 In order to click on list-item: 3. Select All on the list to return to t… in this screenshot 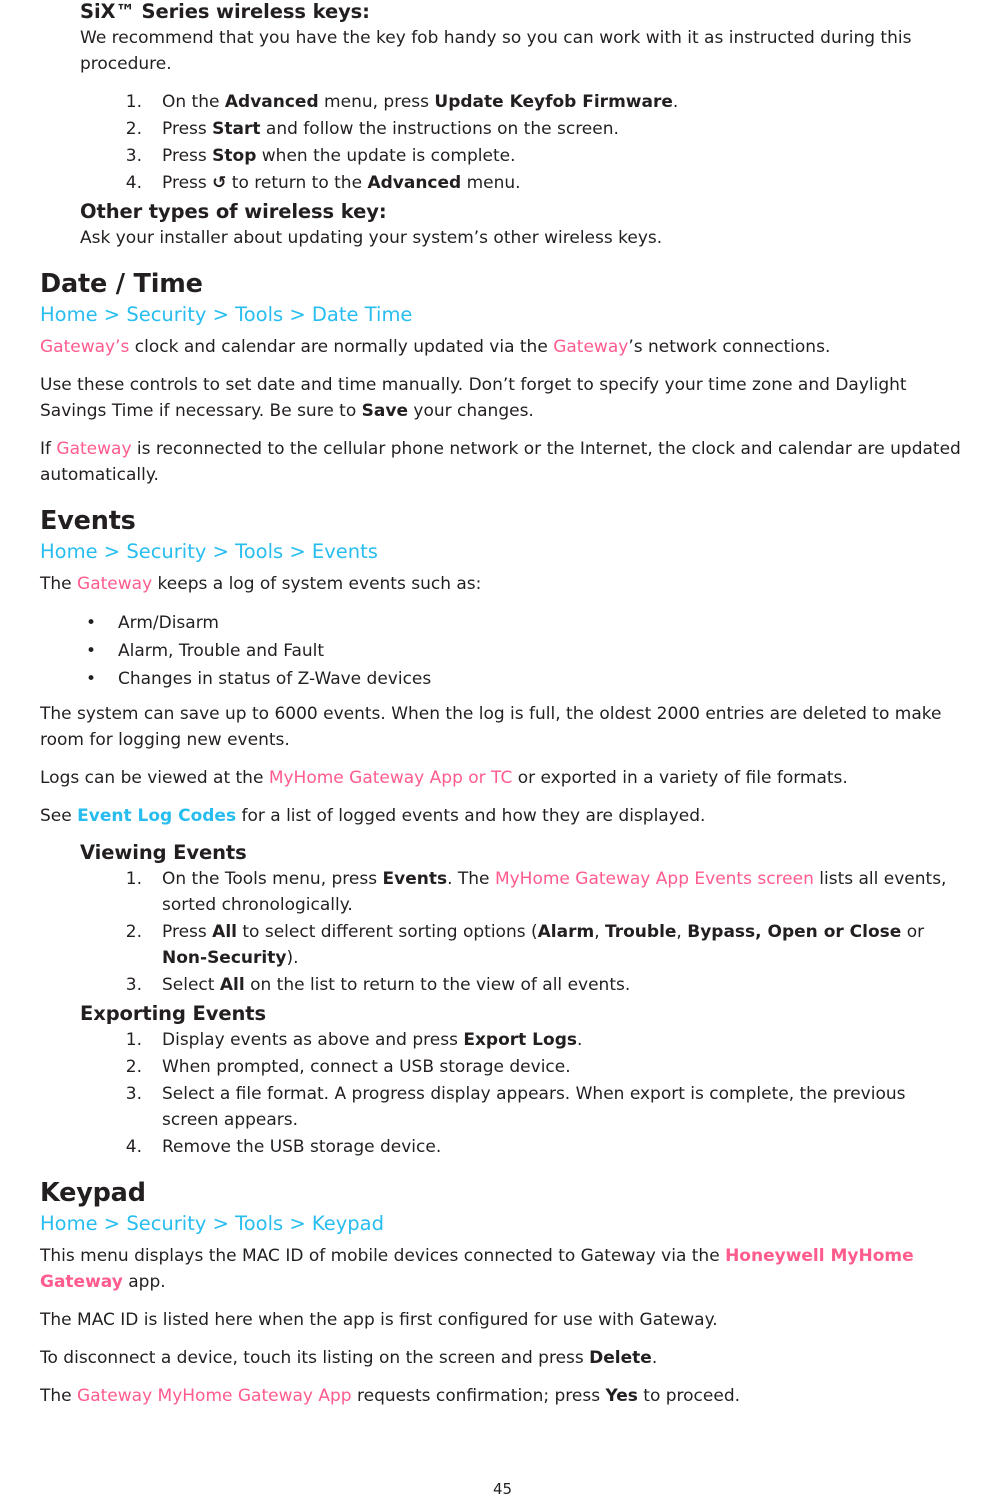, I will do `click(502, 985)`.